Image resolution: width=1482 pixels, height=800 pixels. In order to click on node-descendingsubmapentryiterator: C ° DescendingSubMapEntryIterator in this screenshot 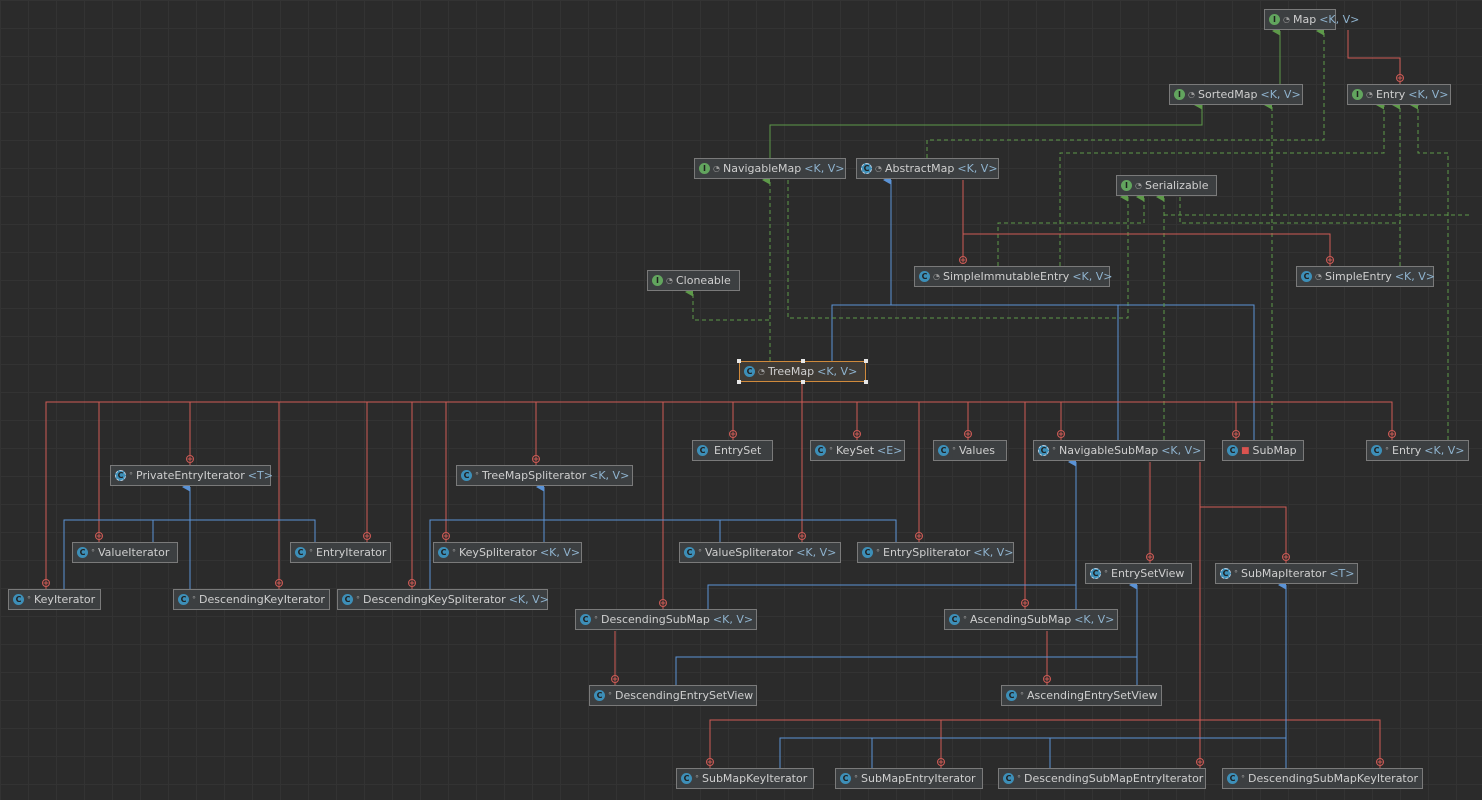, I will do `click(1102, 778)`.